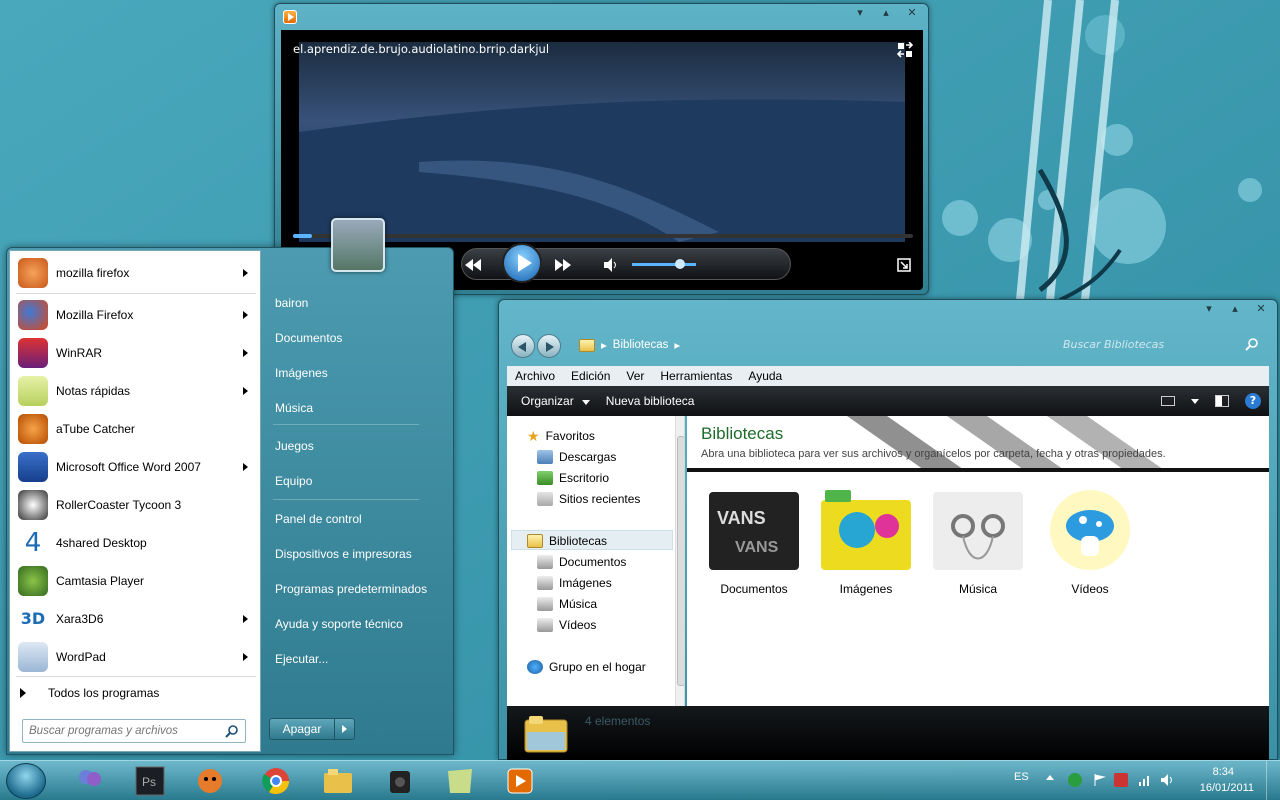 The image size is (1280, 800). What do you see at coordinates (561, 436) in the screenshot?
I see `tree-favorites: ★ Favoritos` at bounding box center [561, 436].